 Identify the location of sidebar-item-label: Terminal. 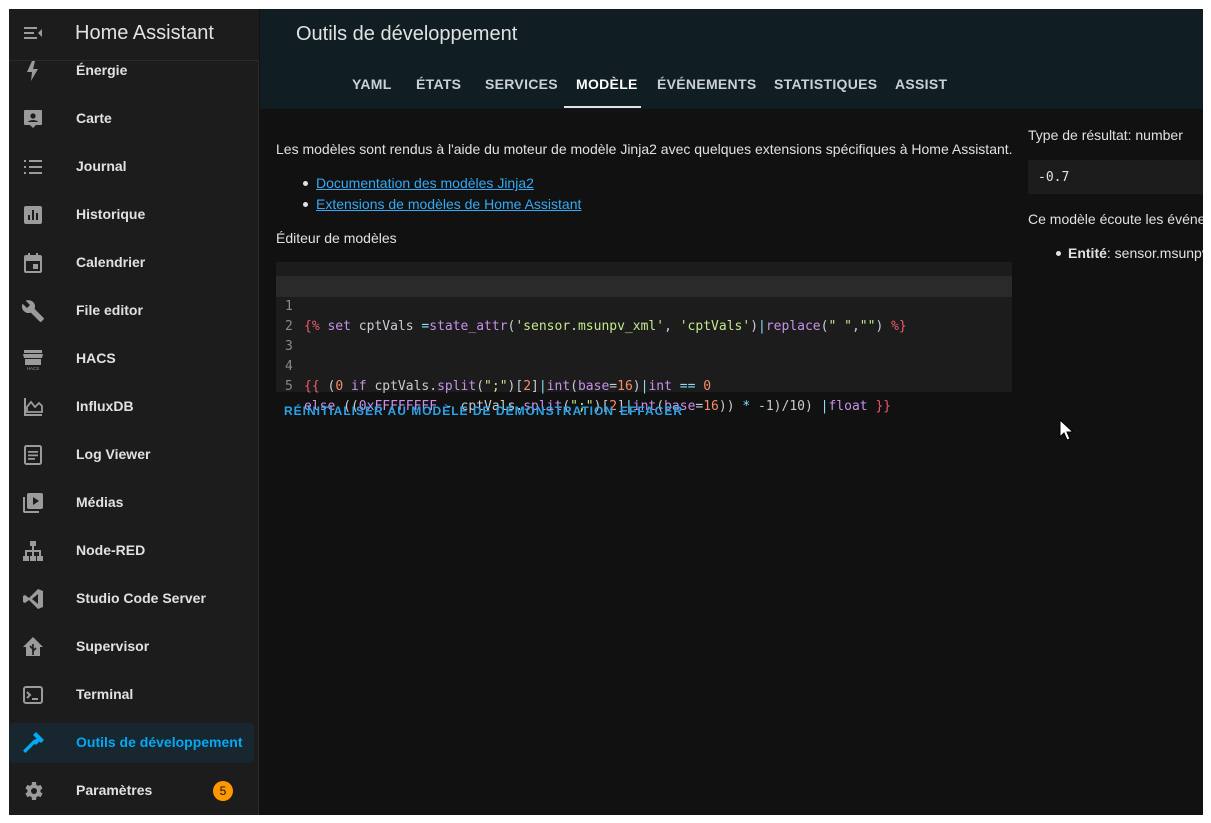
(105, 694).